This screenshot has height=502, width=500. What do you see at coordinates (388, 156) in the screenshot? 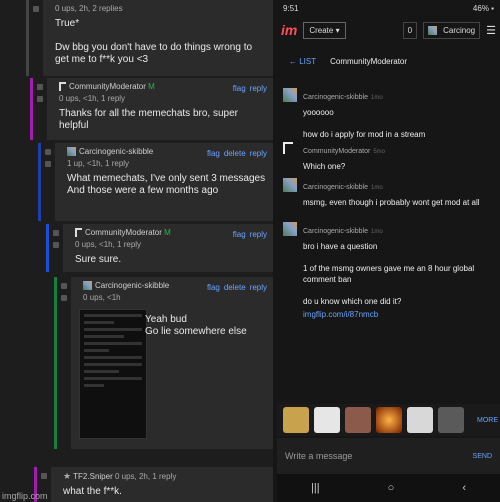
I see `message: CommunityModerator 5mo Which one?` at bounding box center [388, 156].